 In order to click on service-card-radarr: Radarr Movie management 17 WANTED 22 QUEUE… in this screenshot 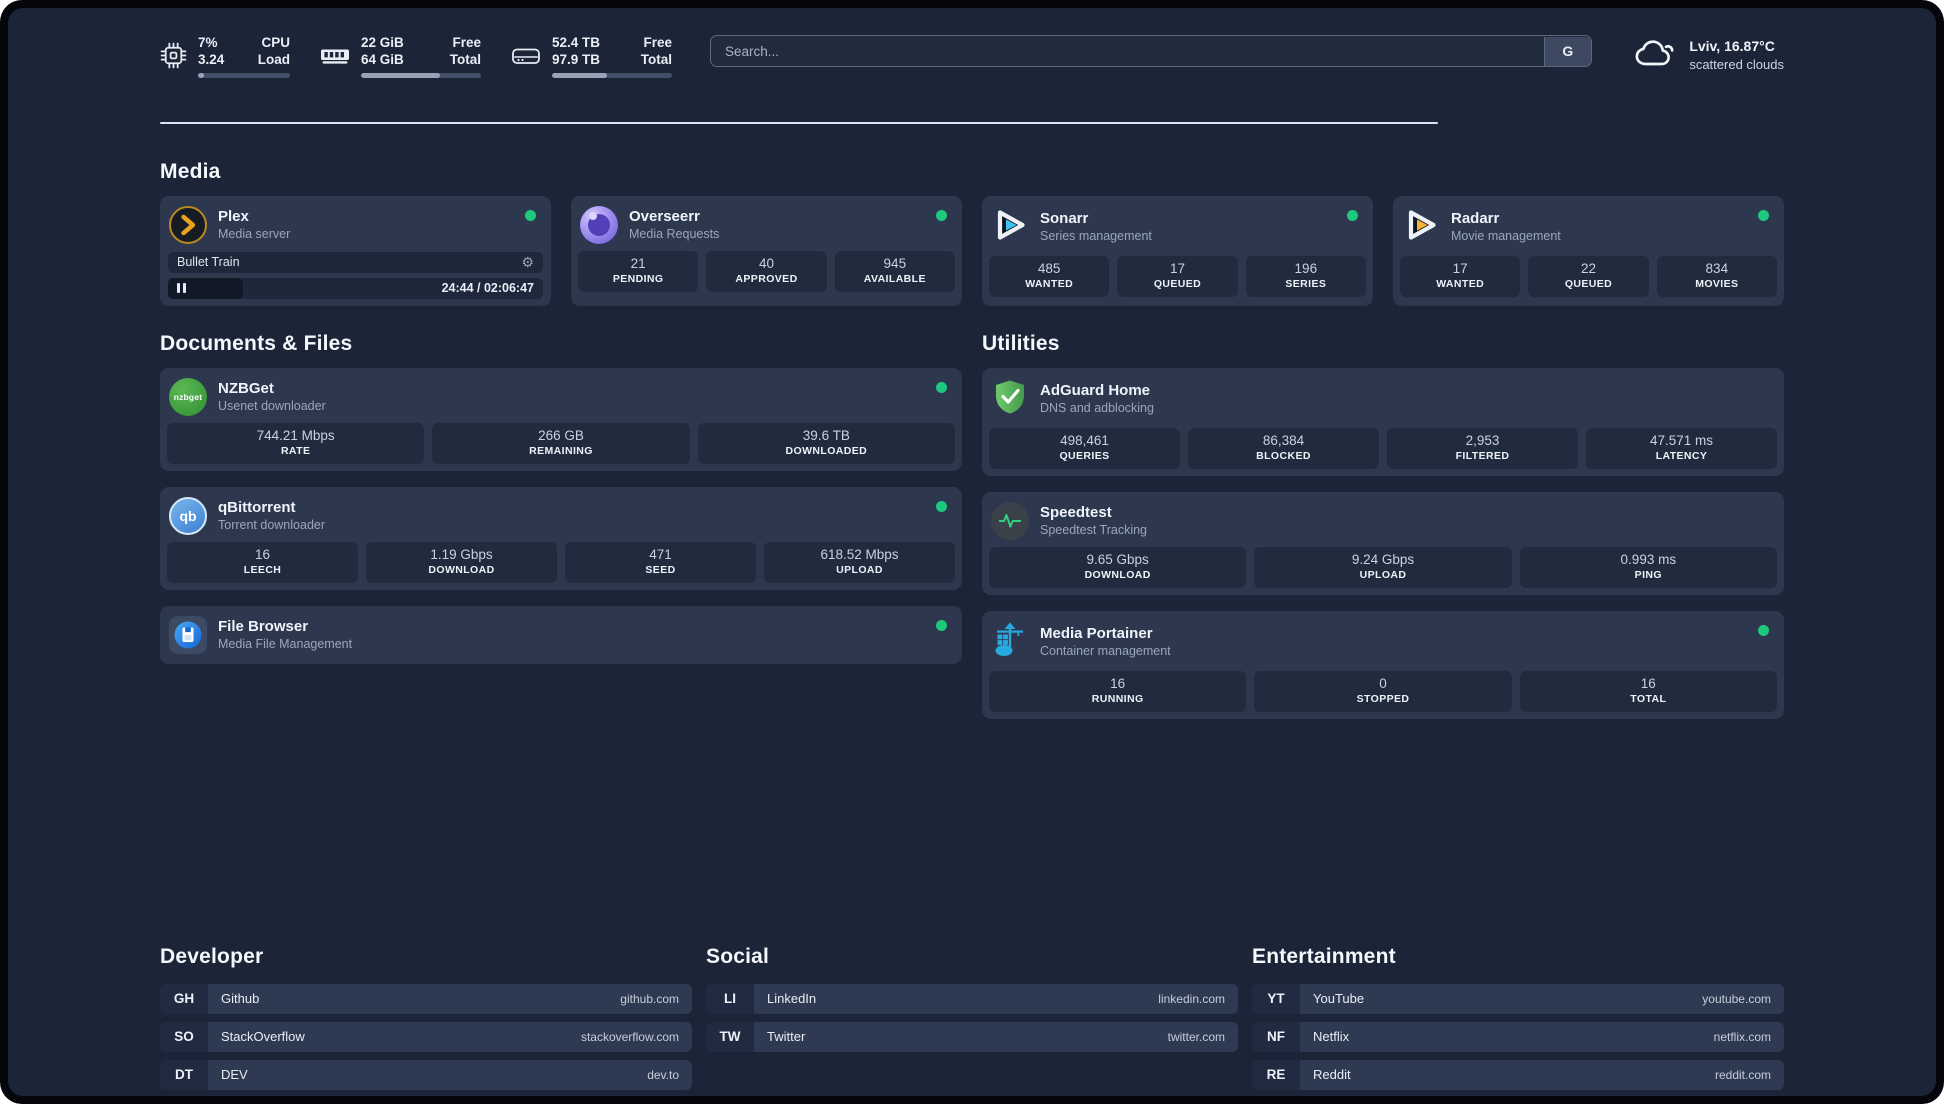, I will do `click(1588, 250)`.